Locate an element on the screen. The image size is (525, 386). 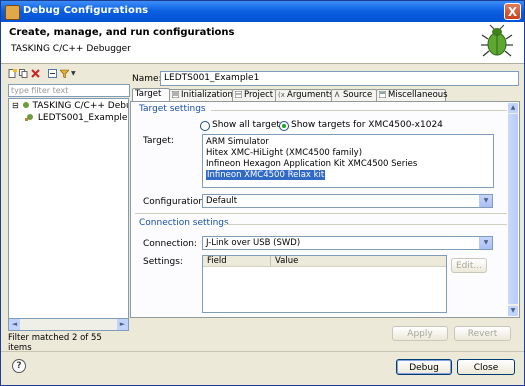
filter-input: type filter text is located at coordinates (69, 90).